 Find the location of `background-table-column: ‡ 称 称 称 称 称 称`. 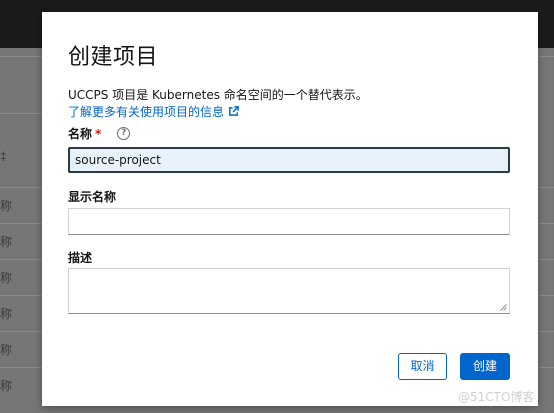

background-table-column: ‡ 称 称 称 称 称 称 is located at coordinates (21, 230).